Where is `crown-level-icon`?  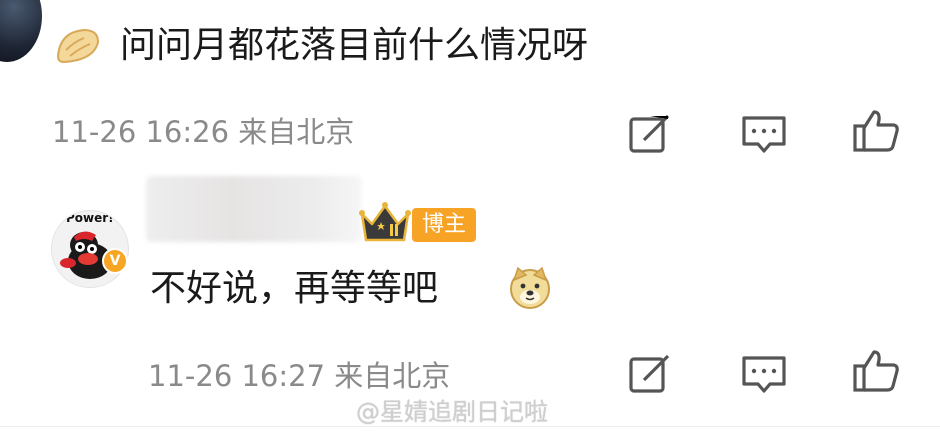
crown-level-icon is located at coordinates (385, 223).